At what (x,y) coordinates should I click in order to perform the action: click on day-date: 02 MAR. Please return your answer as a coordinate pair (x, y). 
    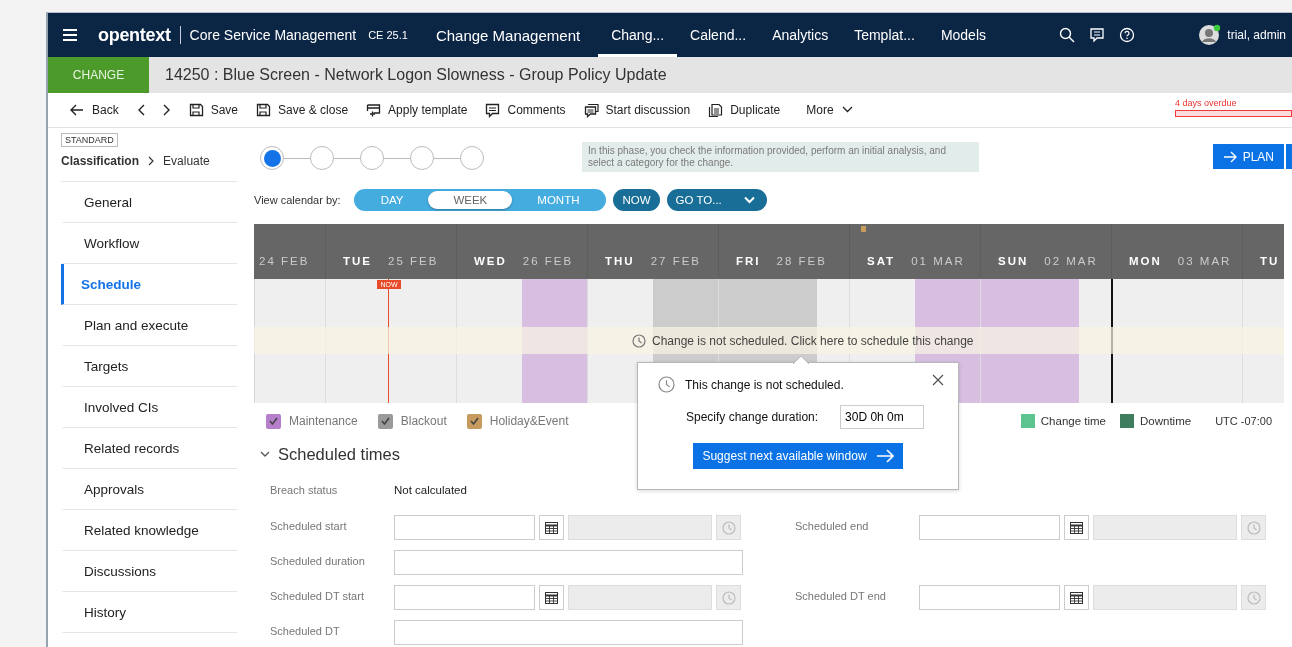
    Looking at the image, I should click on (1071, 261).